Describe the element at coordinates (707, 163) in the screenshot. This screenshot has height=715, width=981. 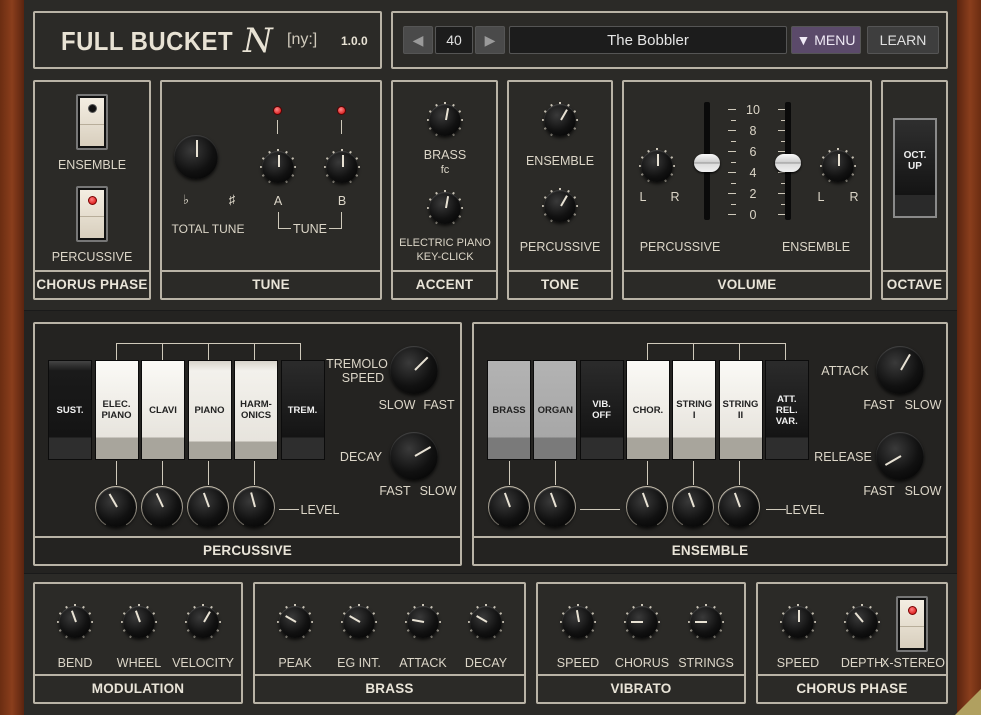
I see `percussive-volume-fader` at that location.